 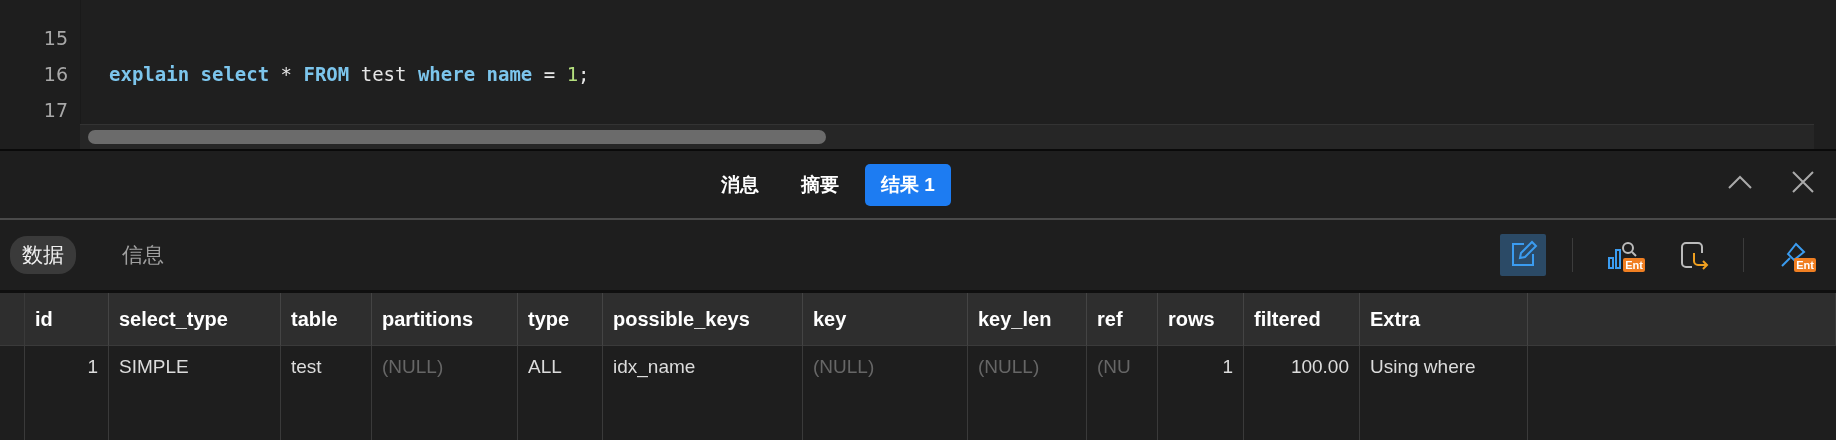 I want to click on column-header: partitions, so click(x=445, y=319).